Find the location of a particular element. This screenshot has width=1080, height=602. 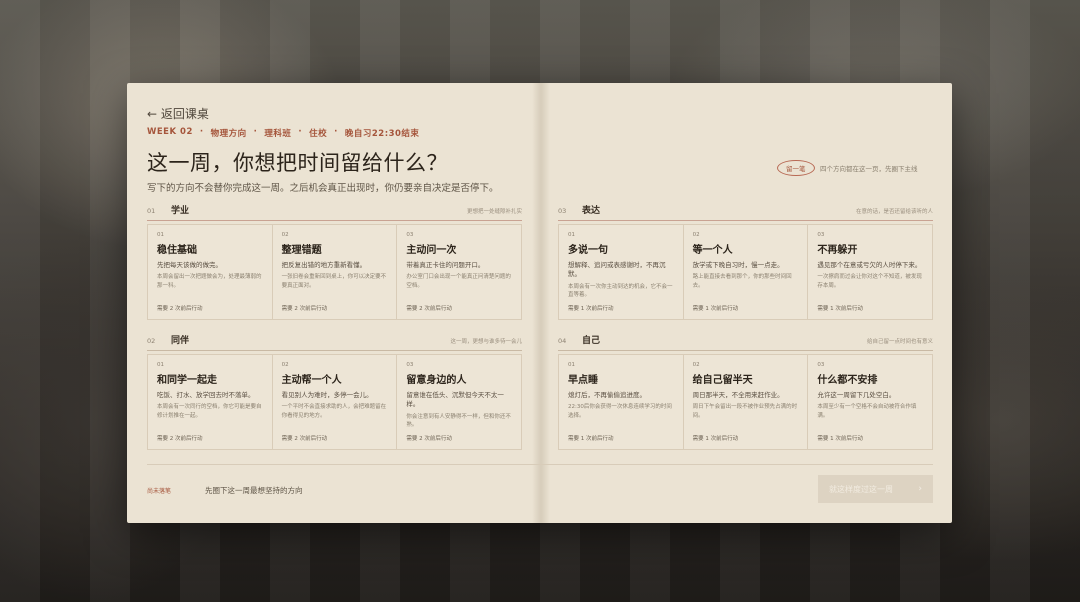

meta-week: WEEK 02 is located at coordinates (170, 132).